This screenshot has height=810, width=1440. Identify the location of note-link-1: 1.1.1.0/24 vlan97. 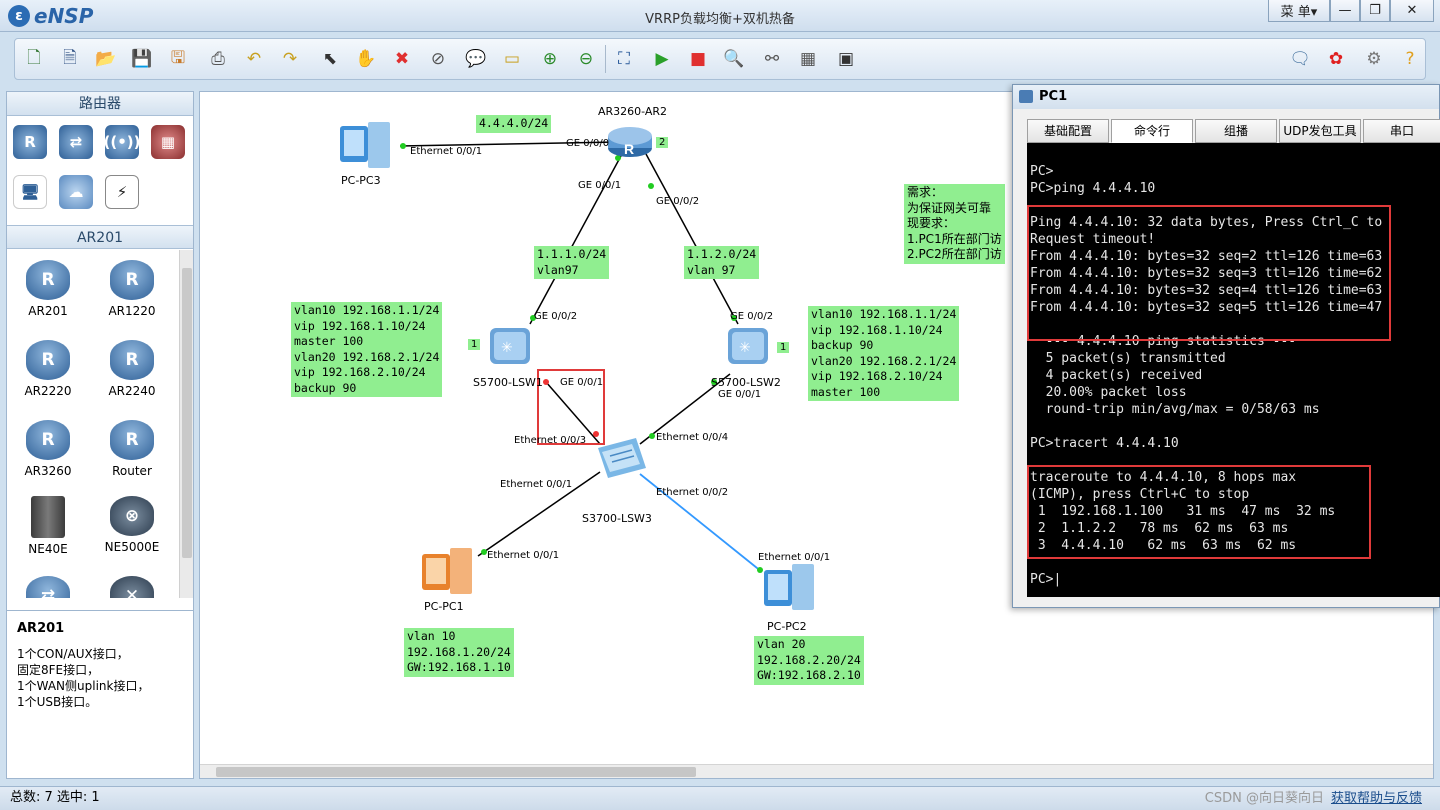
(572, 262).